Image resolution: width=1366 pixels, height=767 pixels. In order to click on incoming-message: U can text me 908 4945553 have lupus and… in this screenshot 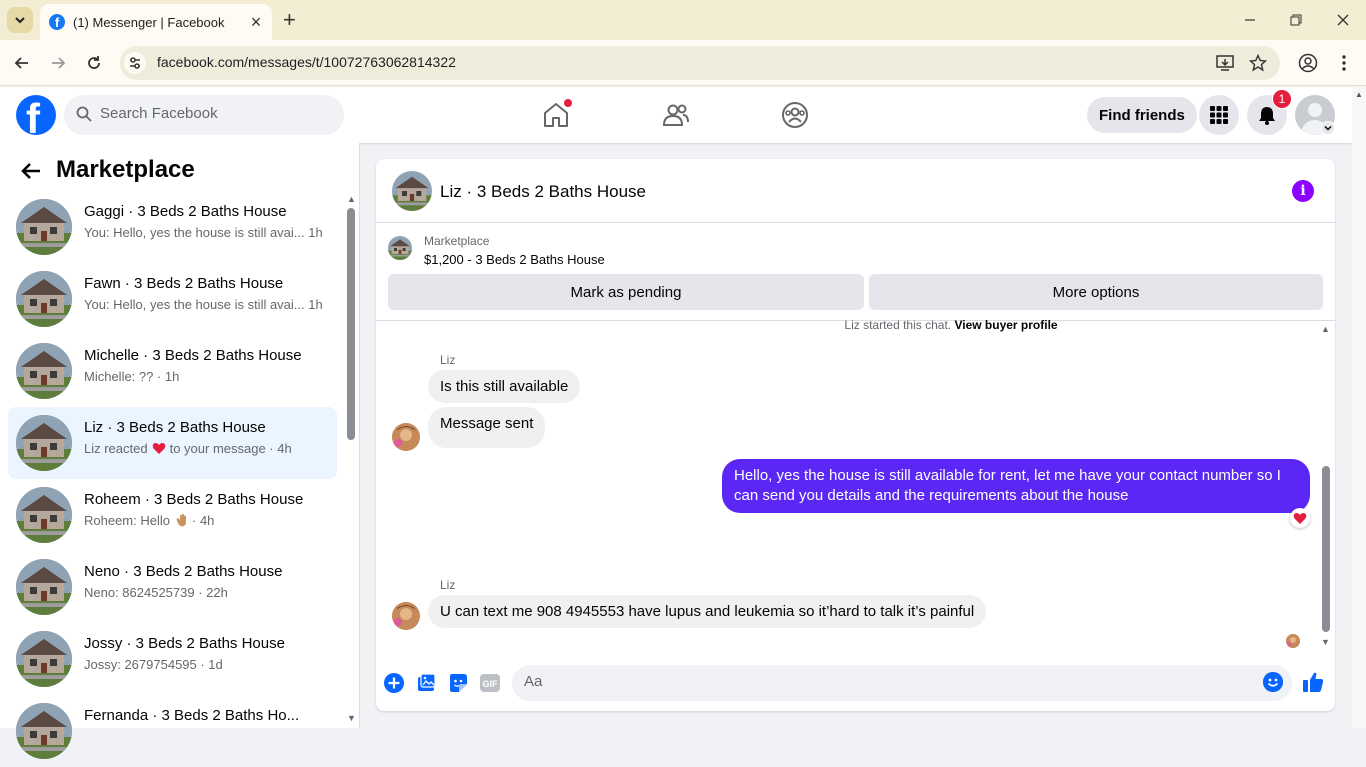, I will do `click(707, 611)`.